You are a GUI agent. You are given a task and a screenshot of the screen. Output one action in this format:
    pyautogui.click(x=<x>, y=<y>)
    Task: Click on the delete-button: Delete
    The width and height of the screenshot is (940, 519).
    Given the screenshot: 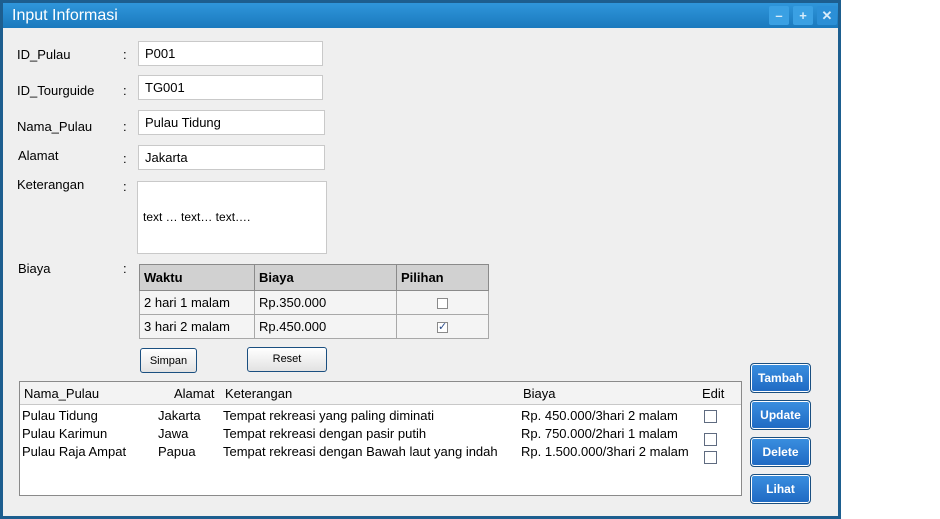 What is the action you would take?
    pyautogui.click(x=780, y=452)
    